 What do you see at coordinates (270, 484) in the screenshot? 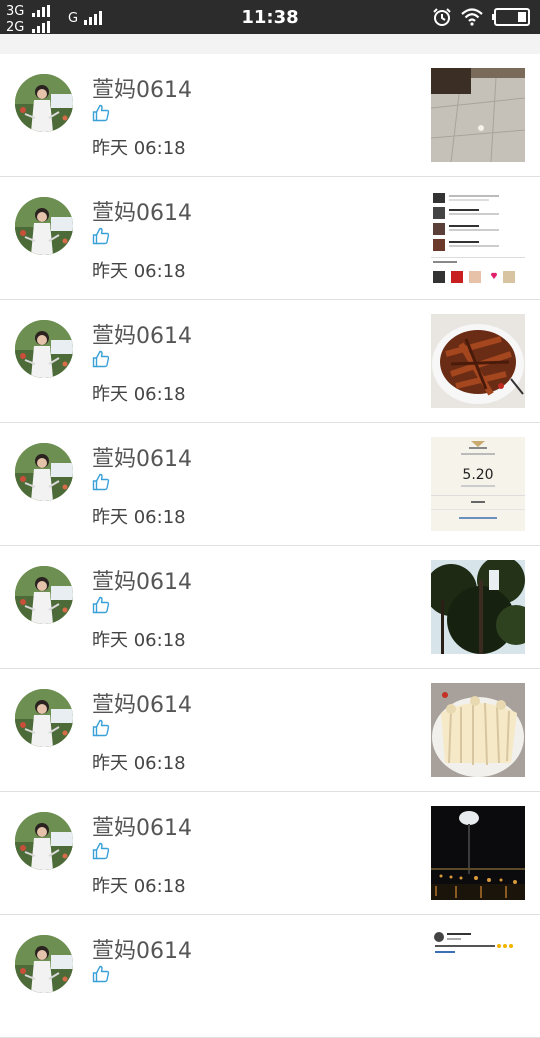
I see `like-item: 萱妈0614 昨天 06:18 5.20` at bounding box center [270, 484].